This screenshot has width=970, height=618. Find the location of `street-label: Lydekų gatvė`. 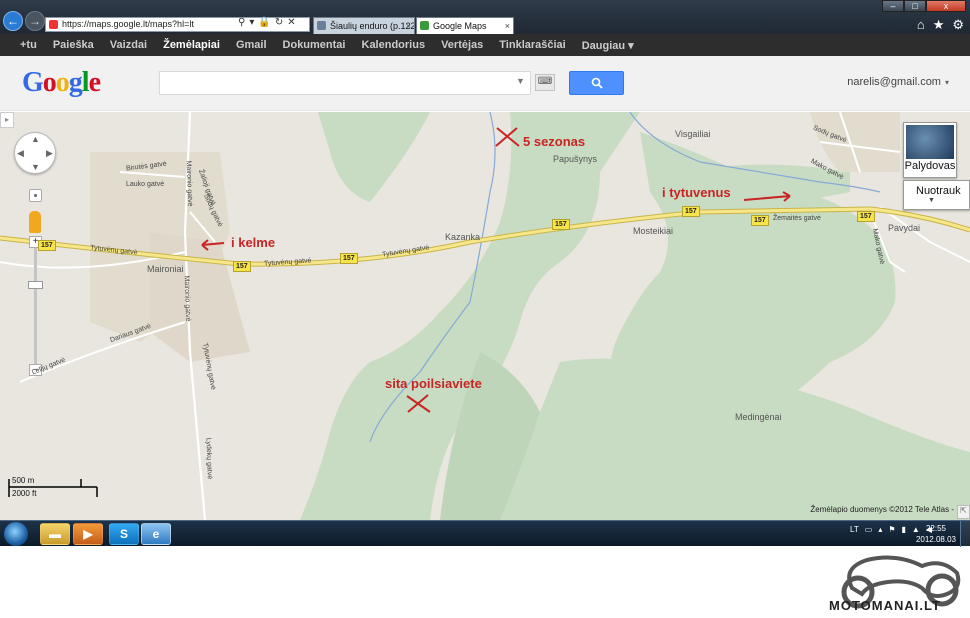

street-label: Lydekų gatvė is located at coordinates (208, 458).